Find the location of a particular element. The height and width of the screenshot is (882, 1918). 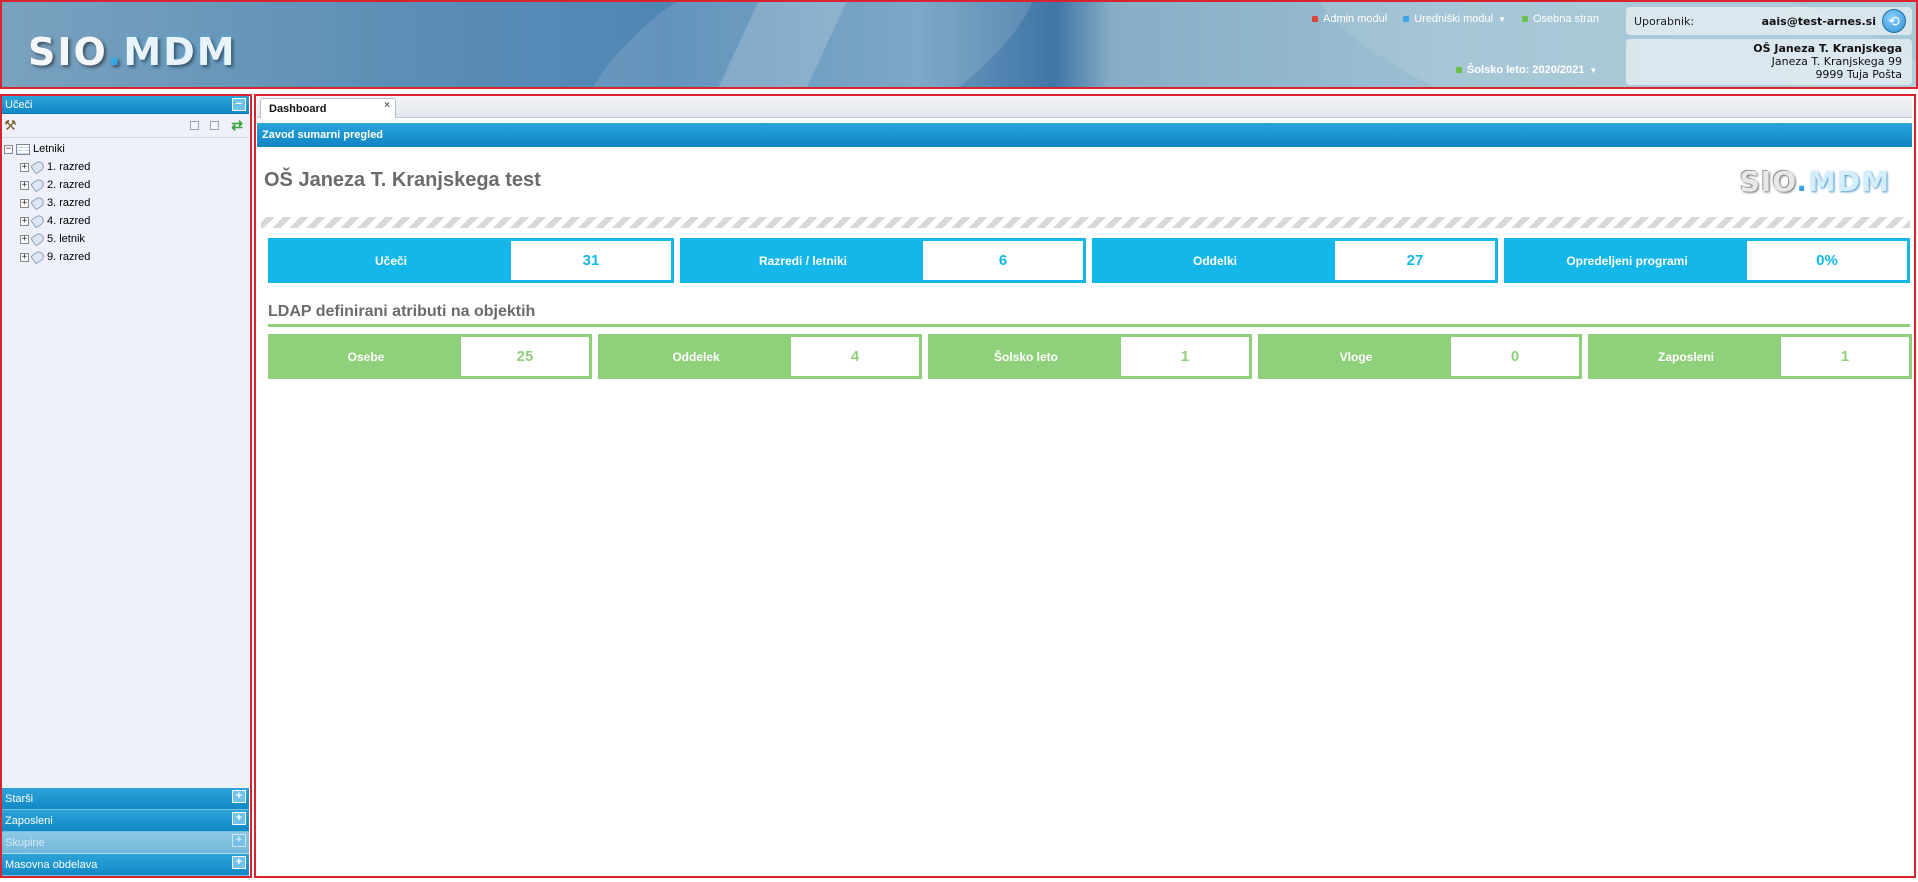

stat-card-vloge: Vloge 0 is located at coordinates (1420, 356).